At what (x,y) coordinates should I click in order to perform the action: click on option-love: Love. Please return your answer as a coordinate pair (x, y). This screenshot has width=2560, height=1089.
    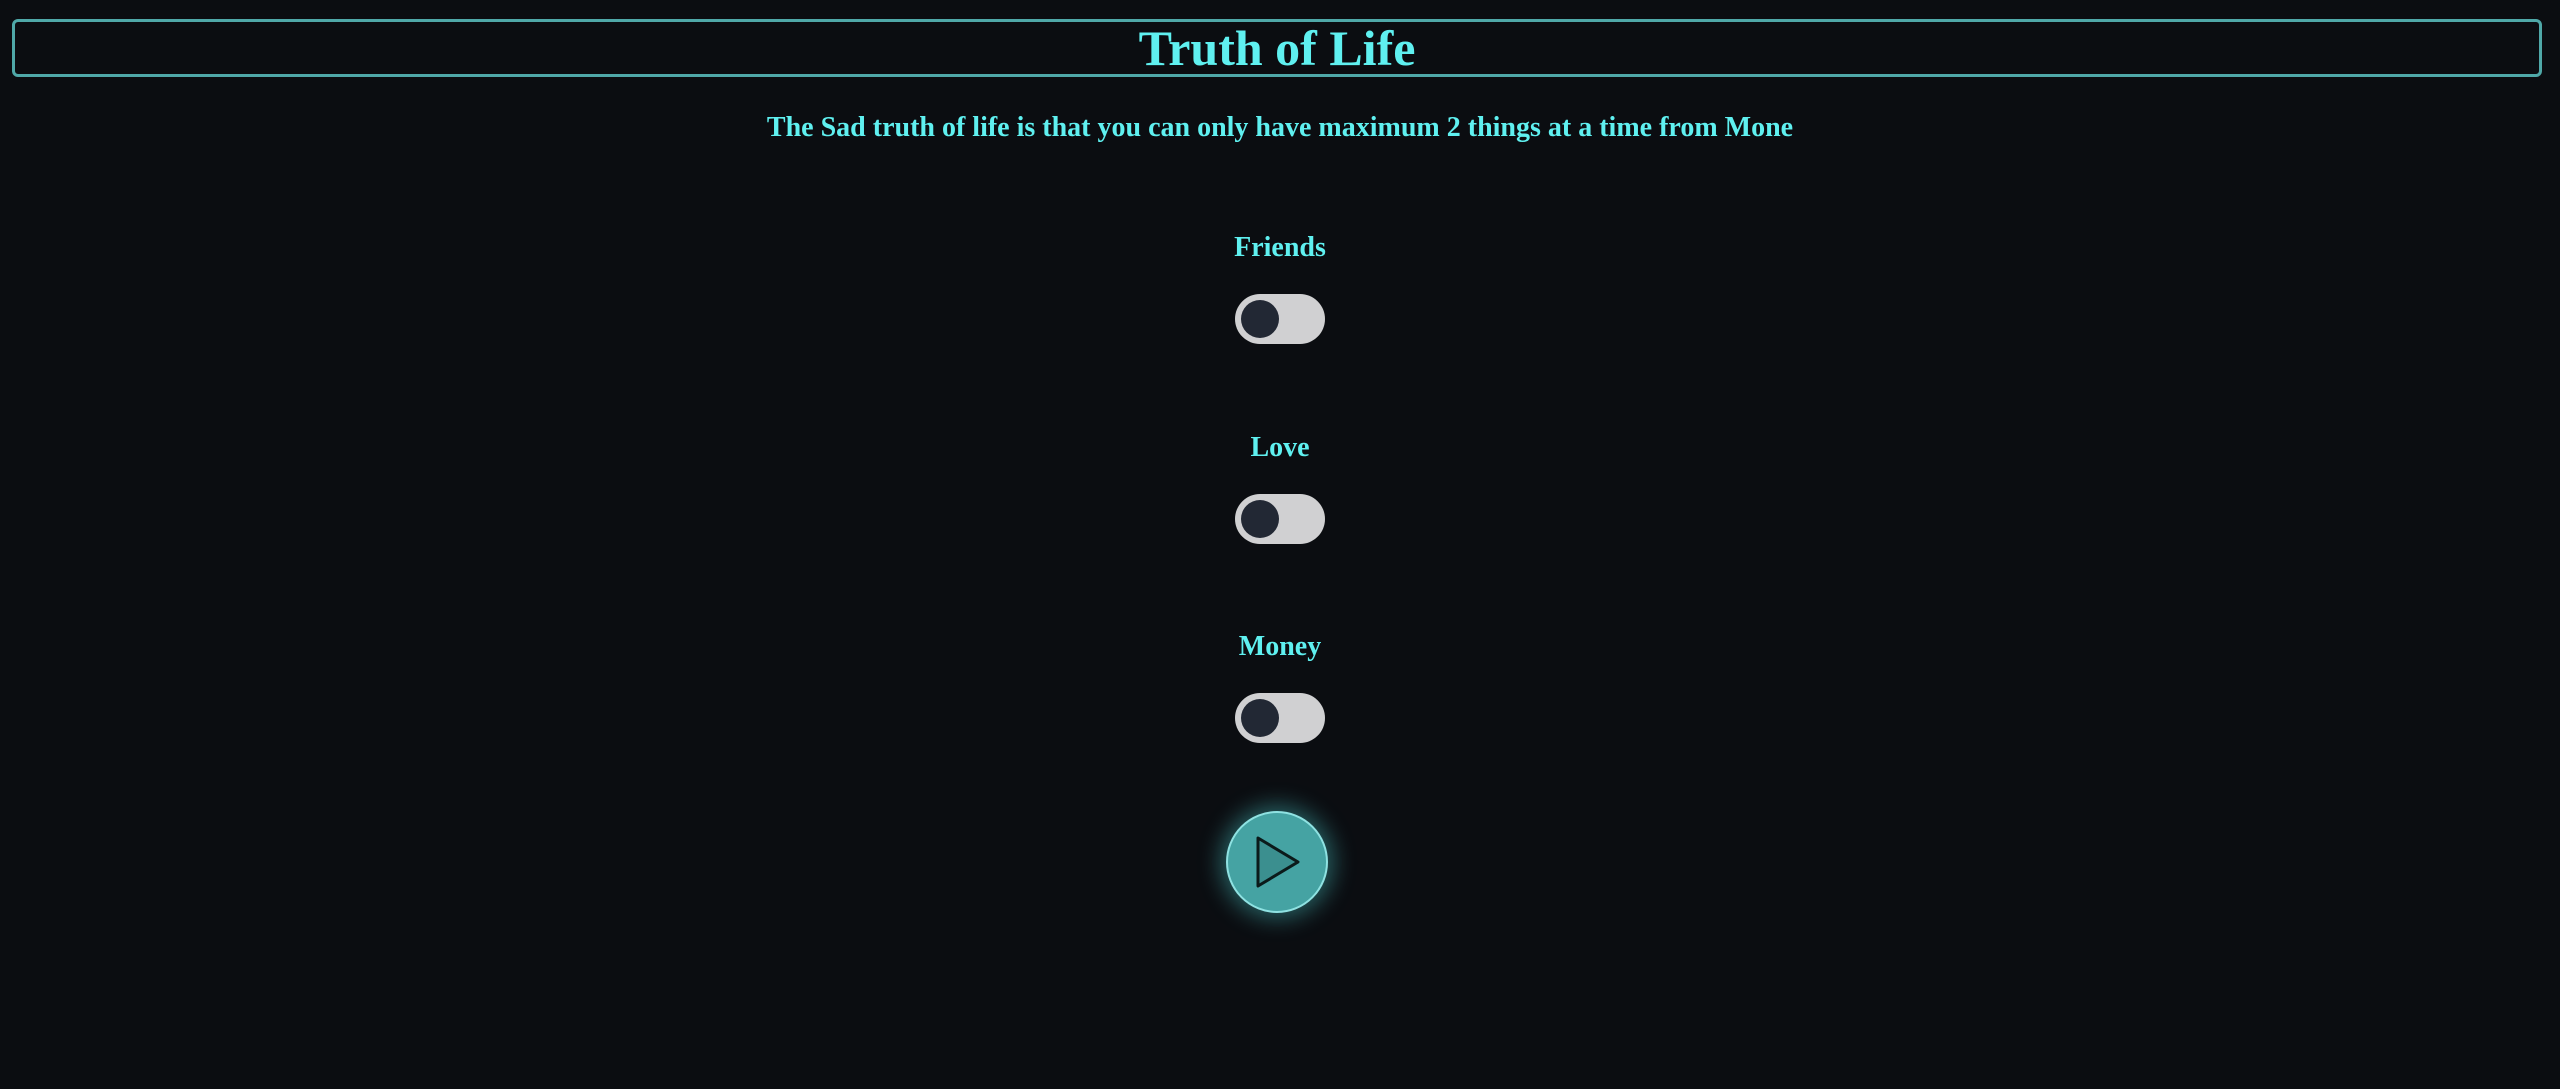
    Looking at the image, I should click on (1280, 488).